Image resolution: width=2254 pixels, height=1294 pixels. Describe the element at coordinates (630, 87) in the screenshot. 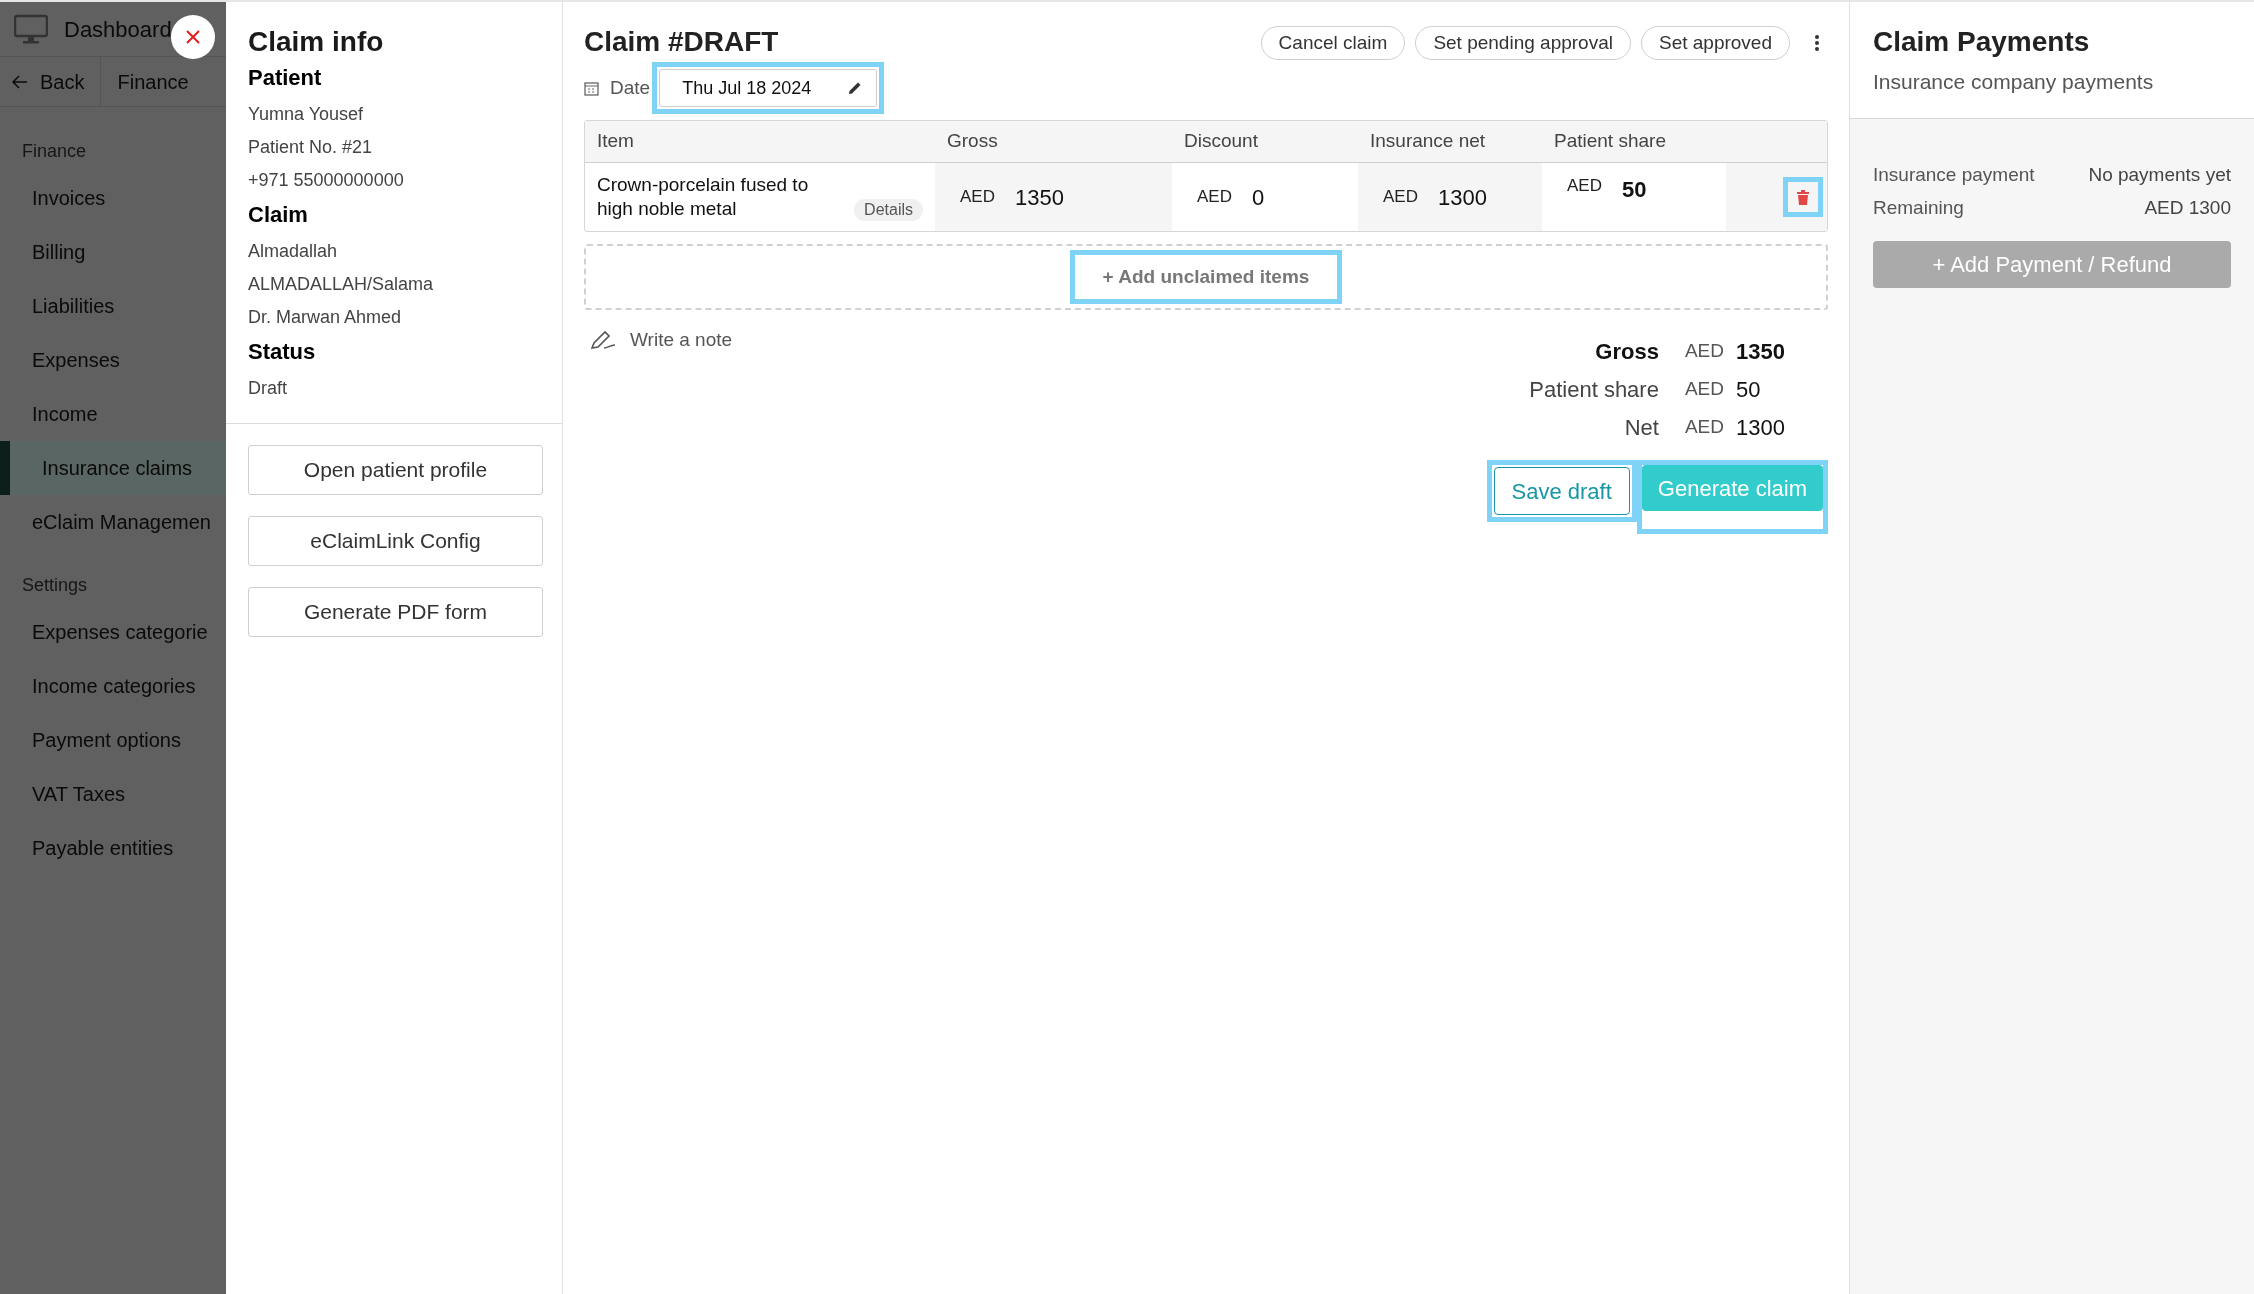

I see `date-label: Date` at that location.